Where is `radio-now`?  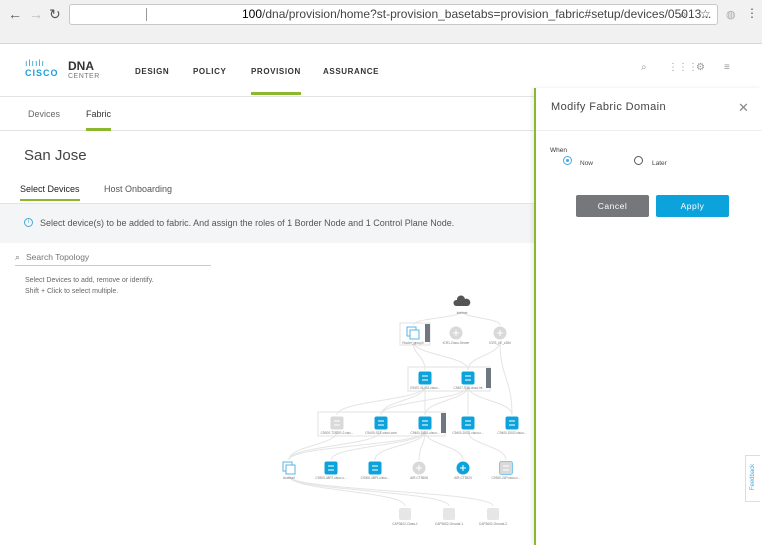 radio-now is located at coordinates (567, 160).